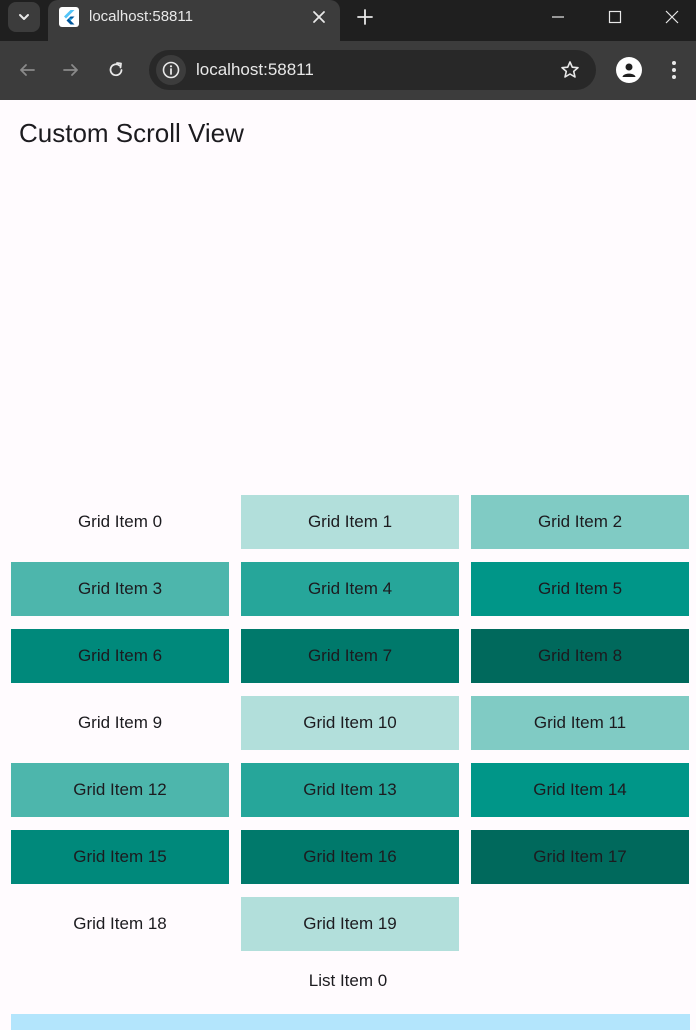 This screenshot has width=696, height=1030. I want to click on grid-item-label: Grid Item 13, so click(350, 789).